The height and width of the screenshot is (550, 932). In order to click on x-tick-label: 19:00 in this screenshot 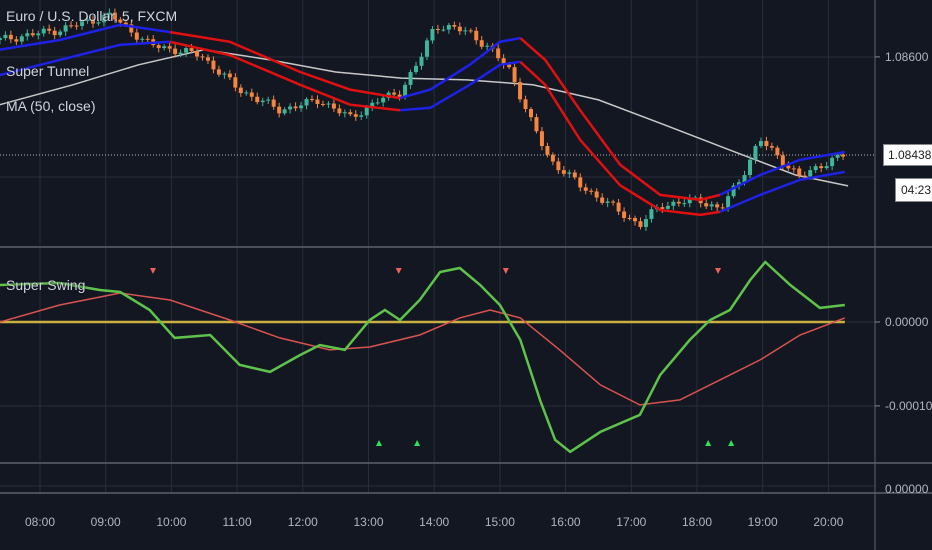, I will do `click(763, 522)`.